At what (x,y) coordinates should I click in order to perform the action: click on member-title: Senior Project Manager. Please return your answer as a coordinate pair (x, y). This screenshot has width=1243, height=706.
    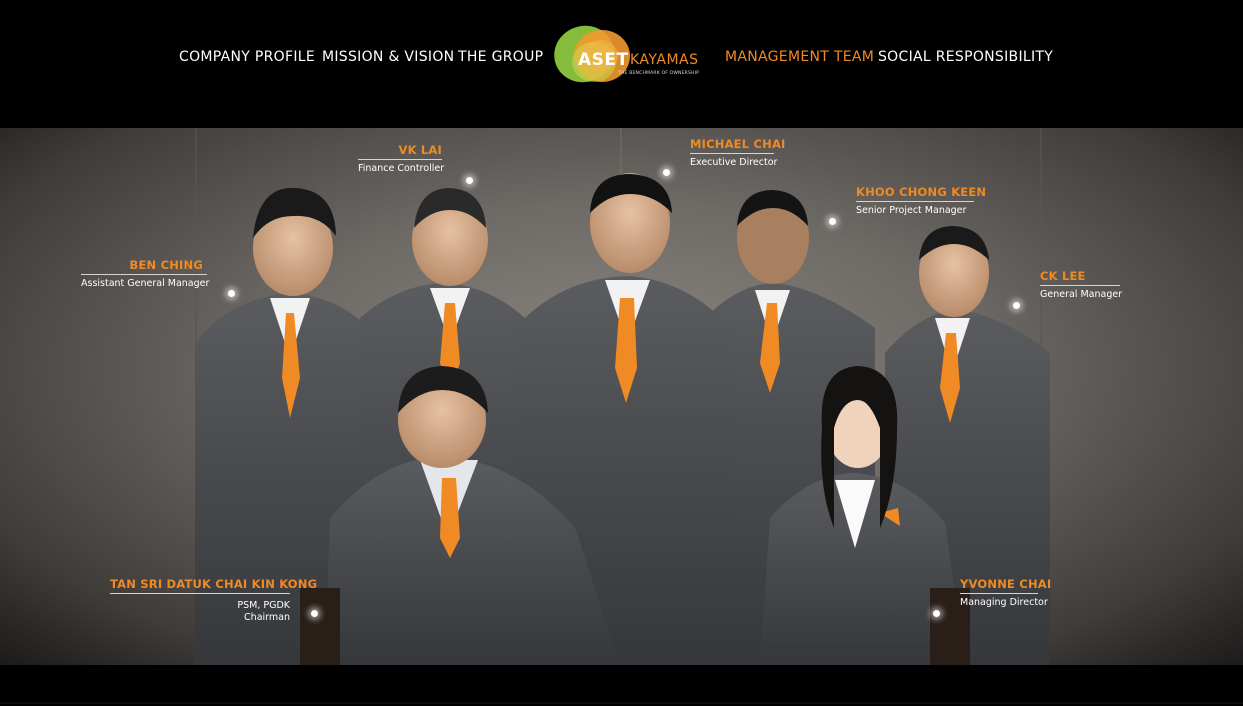
    Looking at the image, I should click on (911, 210).